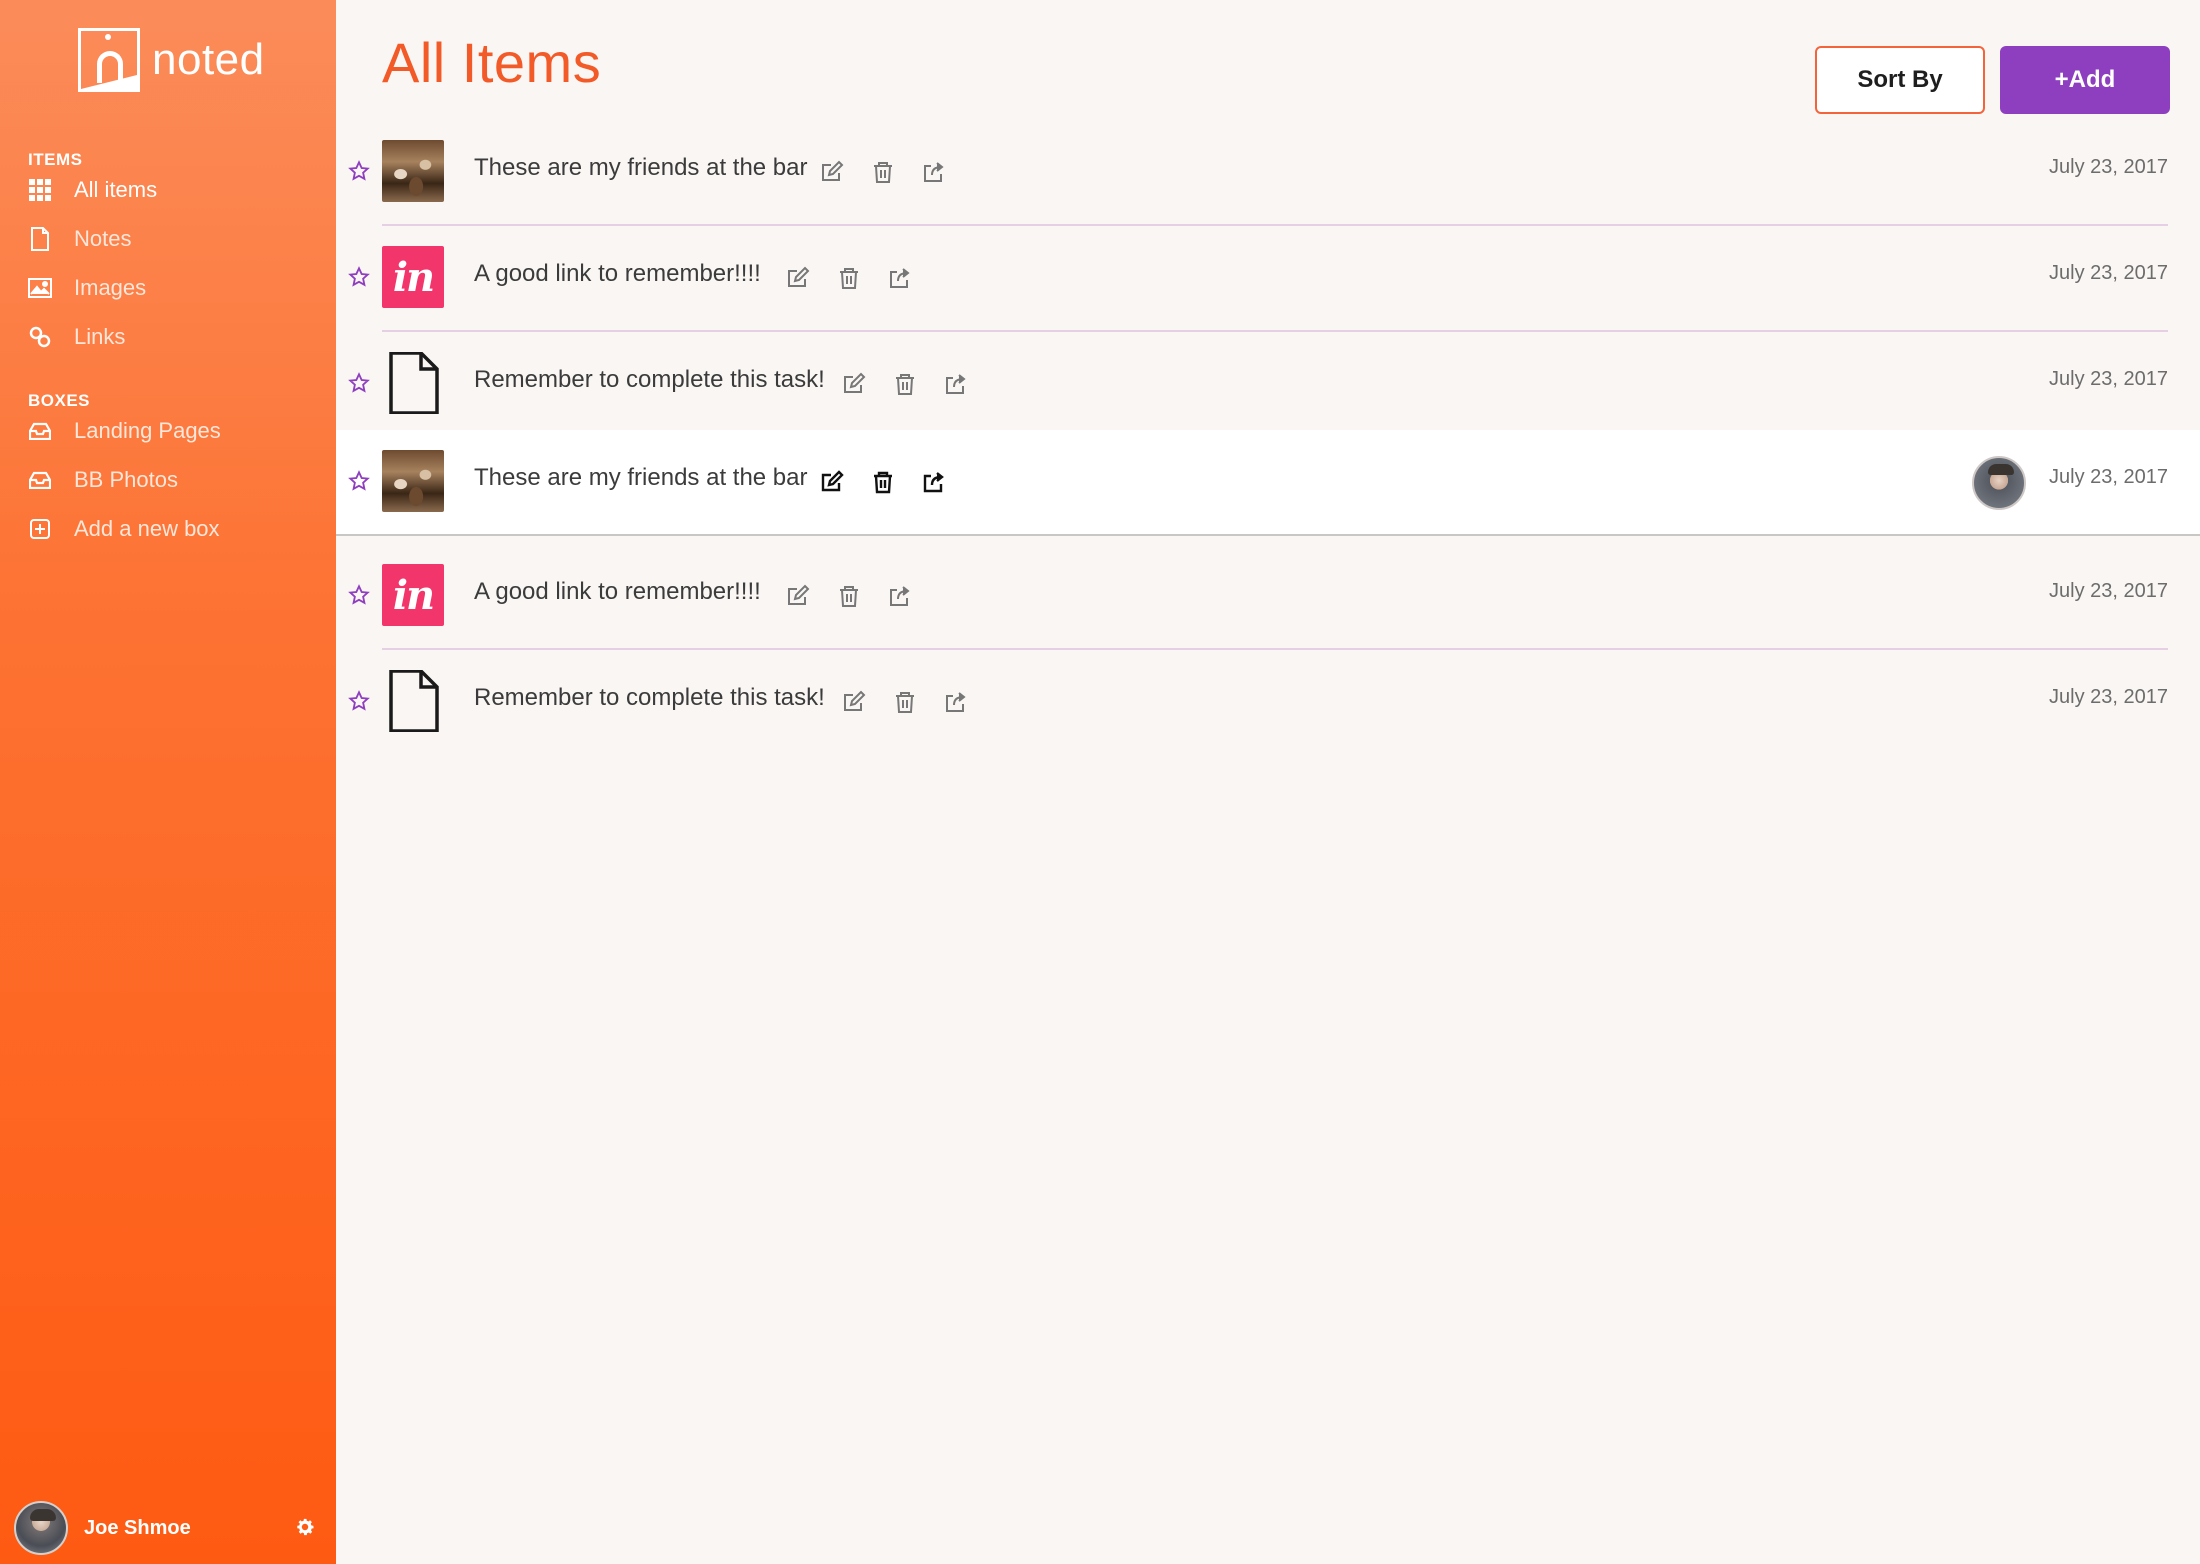 This screenshot has width=2200, height=1564. I want to click on sidebar-item-label: Notes, so click(103, 238).